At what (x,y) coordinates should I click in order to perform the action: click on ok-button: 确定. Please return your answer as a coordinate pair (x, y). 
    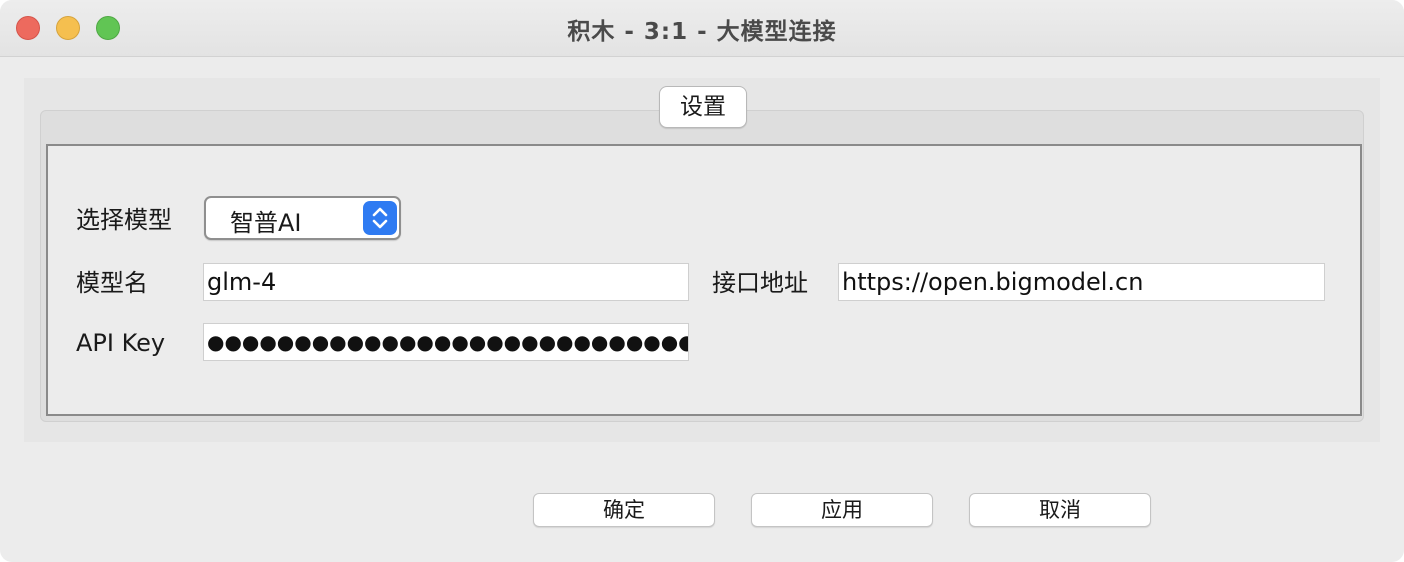
    Looking at the image, I should click on (624, 510).